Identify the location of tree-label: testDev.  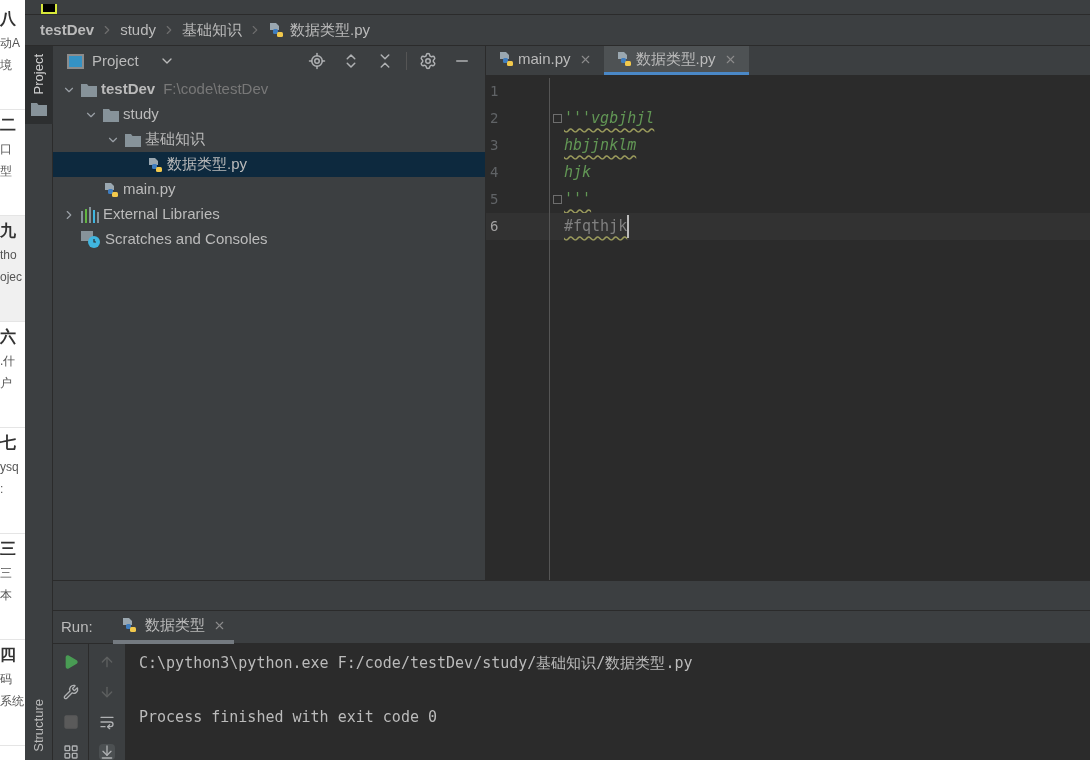
(128, 89).